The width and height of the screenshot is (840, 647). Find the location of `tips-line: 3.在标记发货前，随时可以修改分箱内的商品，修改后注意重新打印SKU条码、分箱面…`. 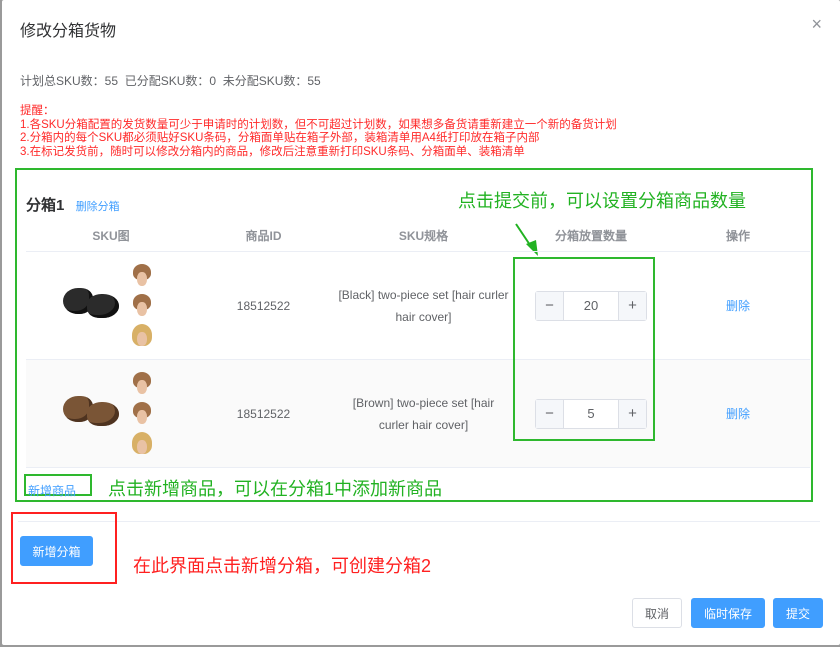

tips-line: 3.在标记发货前，随时可以修改分箱内的商品，修改后注意重新打印SKU条码、分箱面… is located at coordinates (272, 151).